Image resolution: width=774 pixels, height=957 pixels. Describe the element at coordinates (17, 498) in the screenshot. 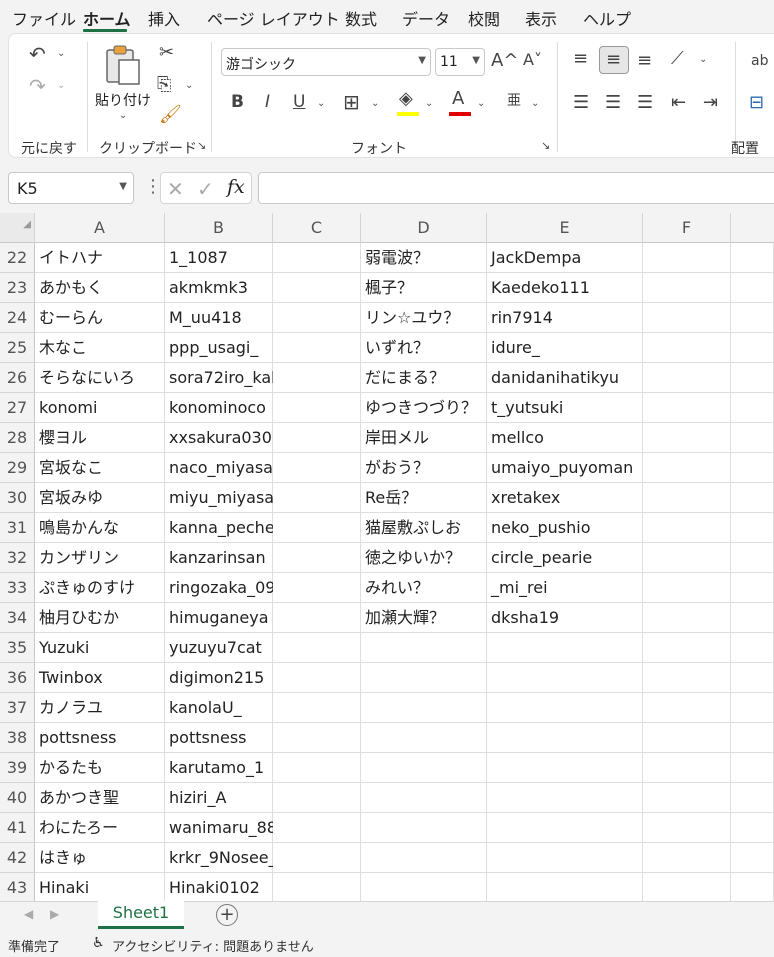

I see `row-header: 30` at that location.